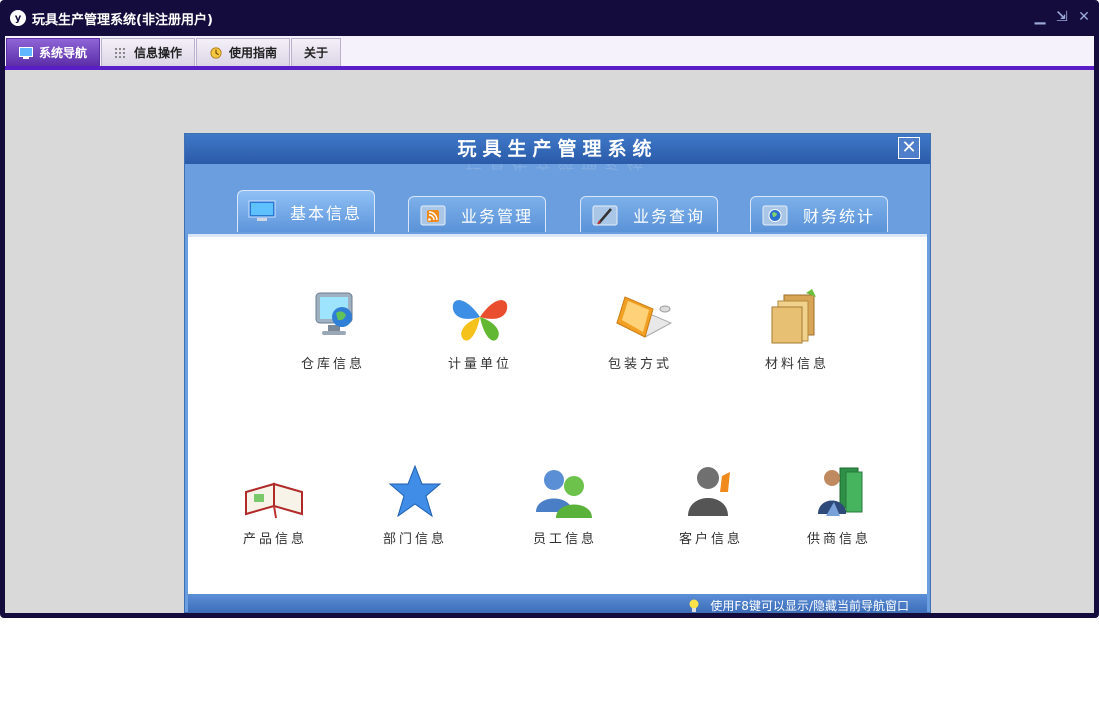 The width and height of the screenshot is (1099, 723). I want to click on module-unit-of-measure: 计量单位, so click(480, 329).